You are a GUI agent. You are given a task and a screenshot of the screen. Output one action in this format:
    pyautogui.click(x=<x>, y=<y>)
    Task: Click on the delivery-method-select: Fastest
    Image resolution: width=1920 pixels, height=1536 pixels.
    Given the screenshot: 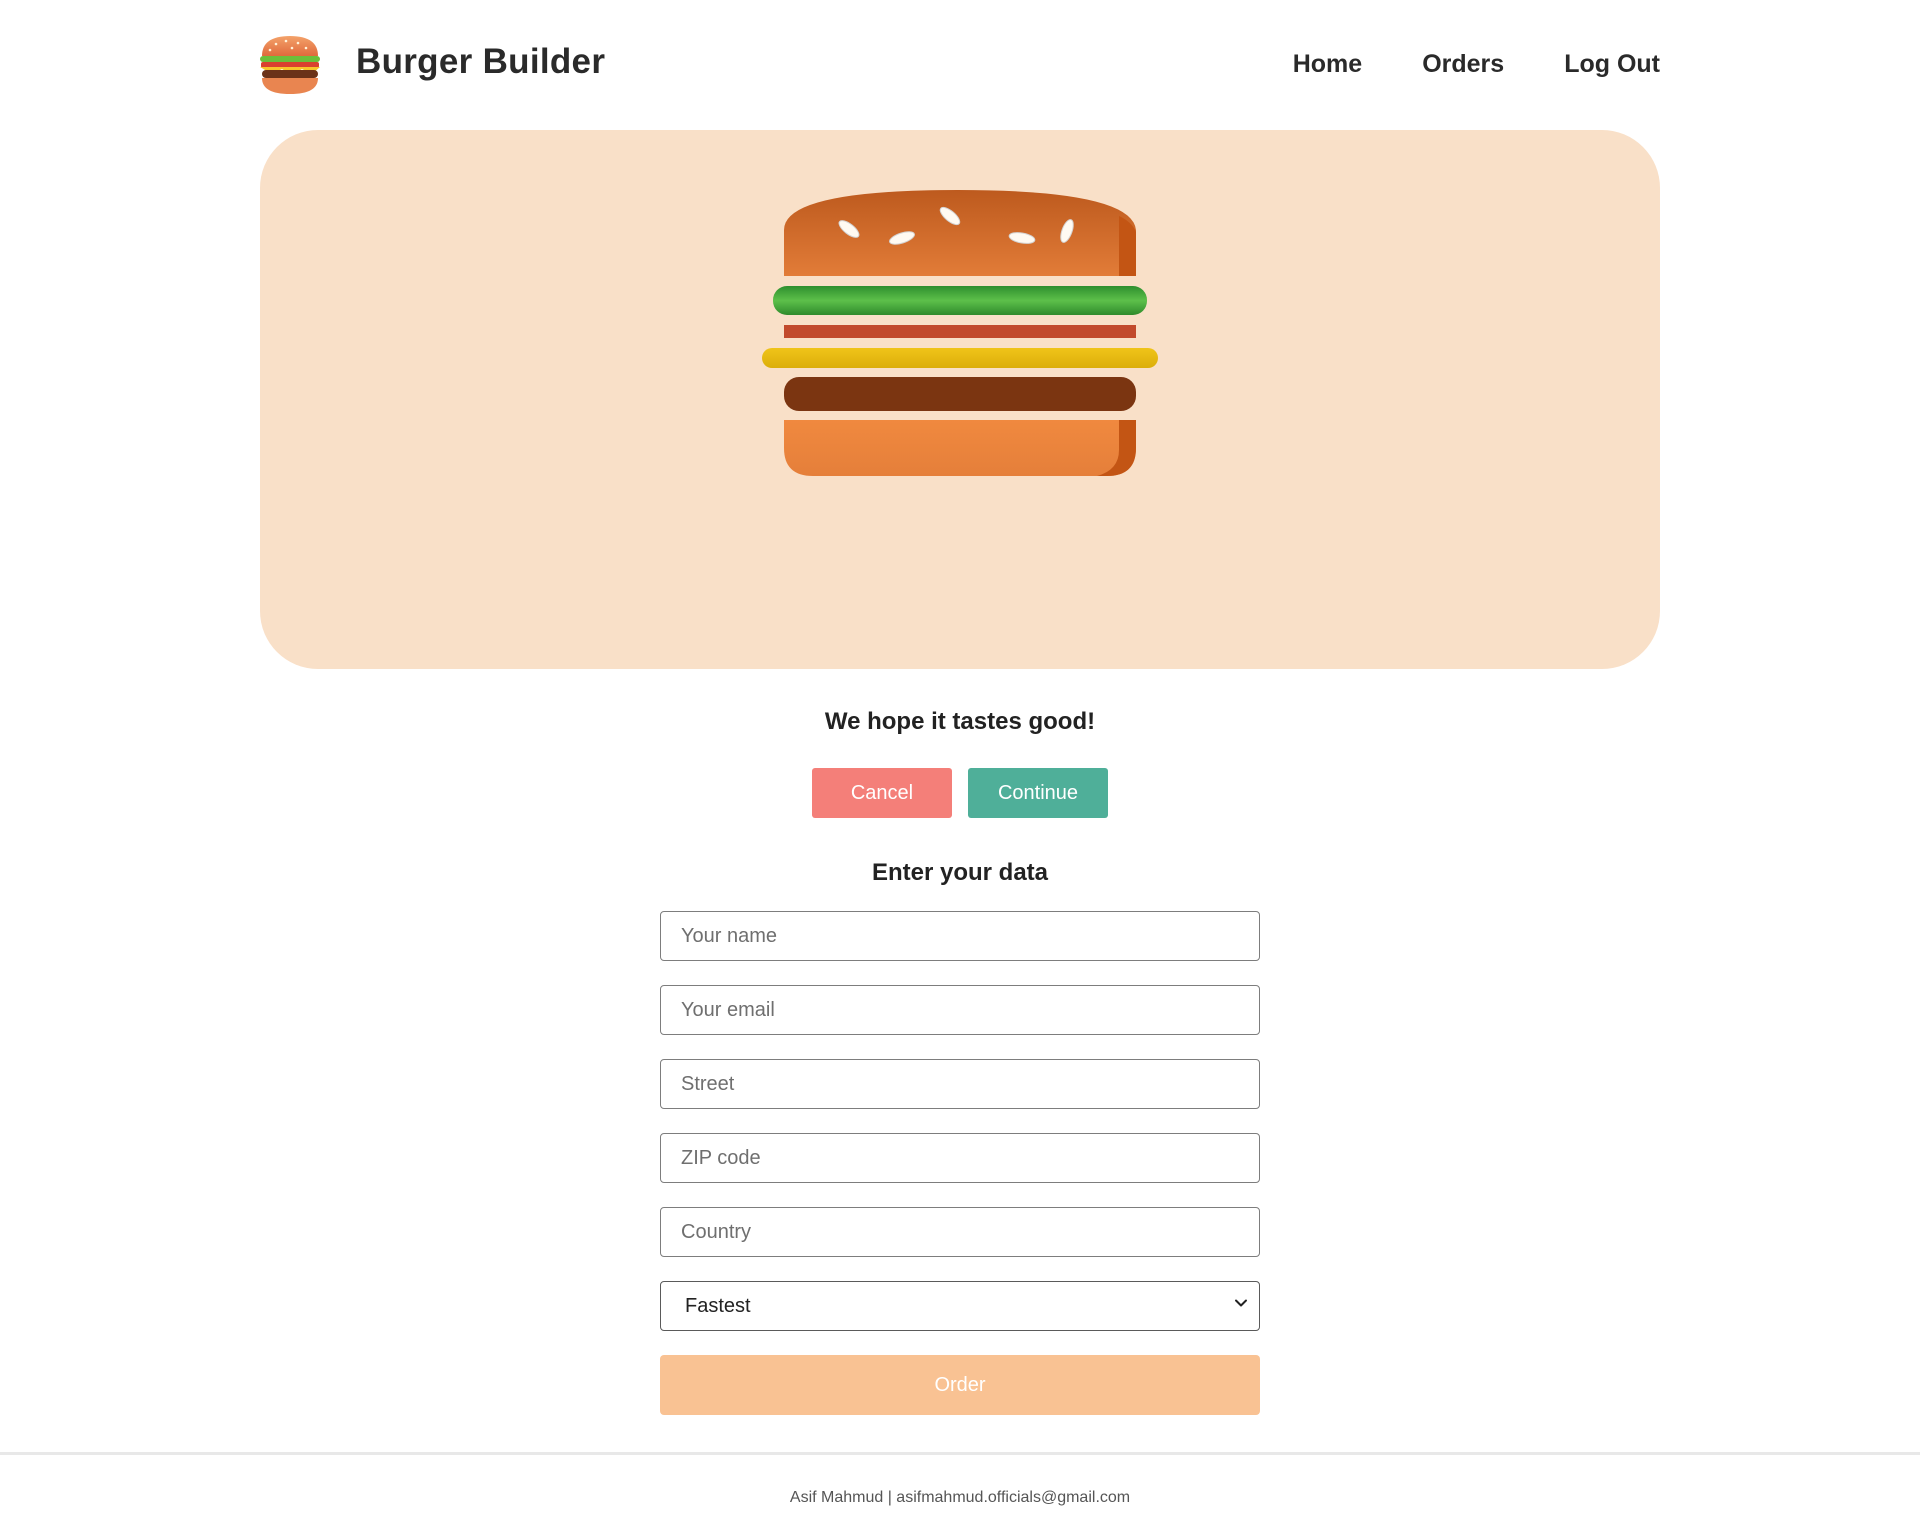 What is the action you would take?
    pyautogui.click(x=960, y=1306)
    